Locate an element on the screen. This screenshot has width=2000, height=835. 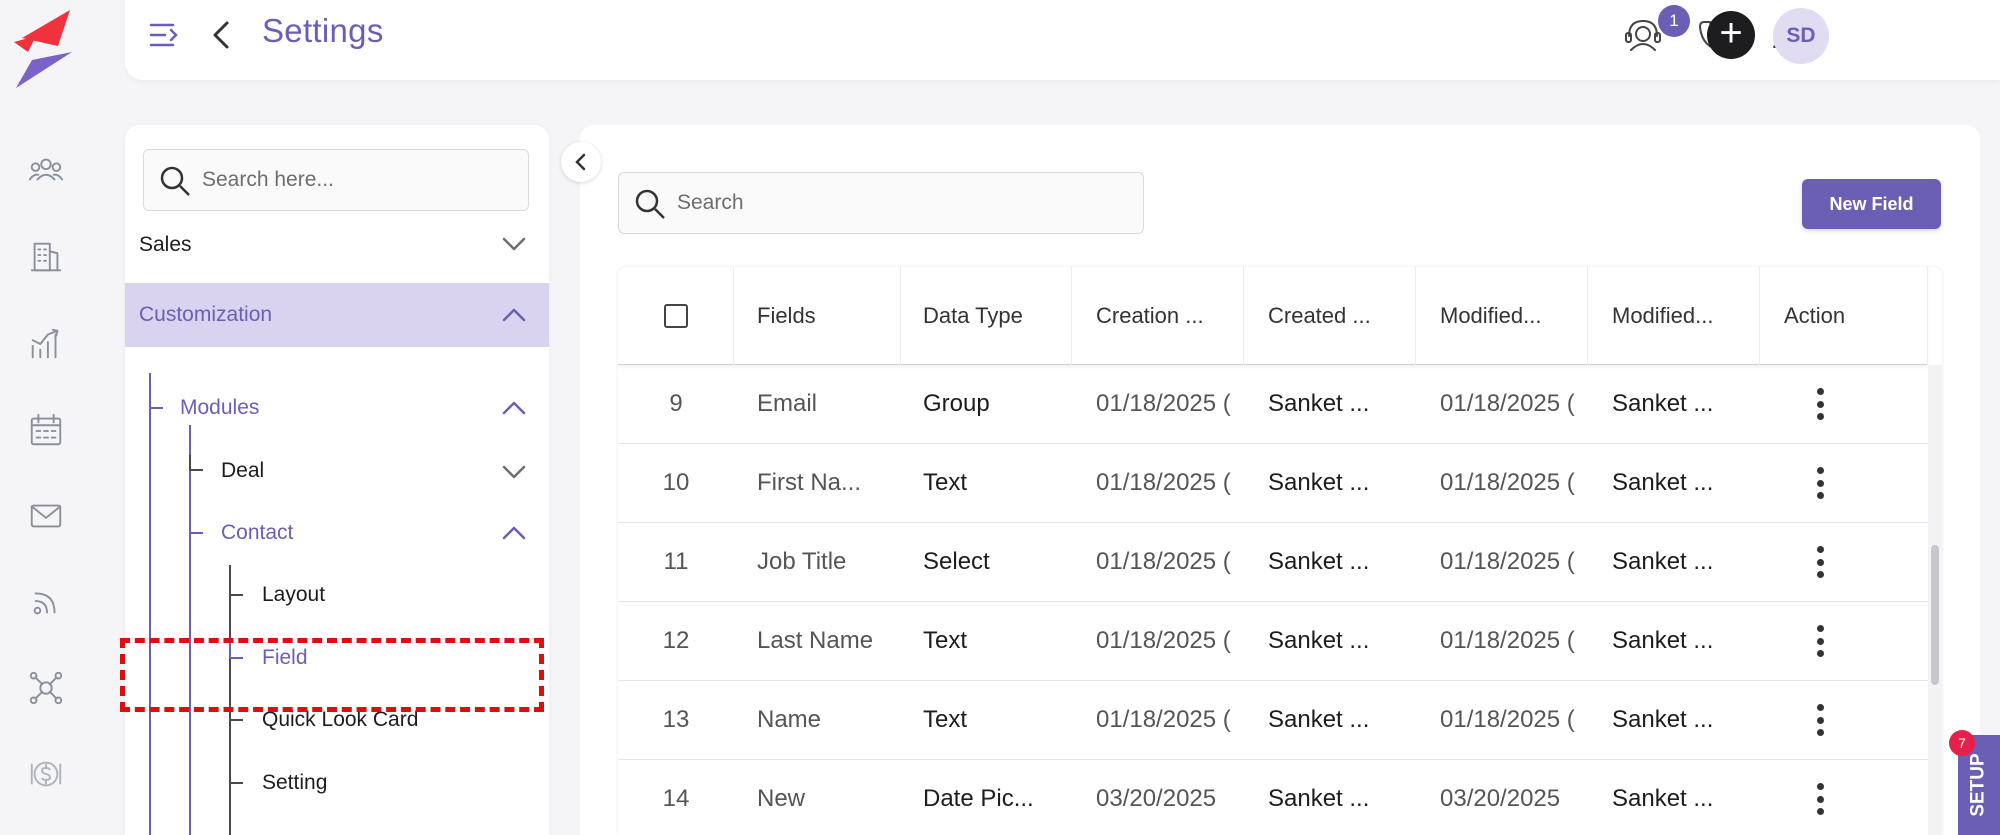
nav-item-modules-label: Modules is located at coordinates (220, 407).